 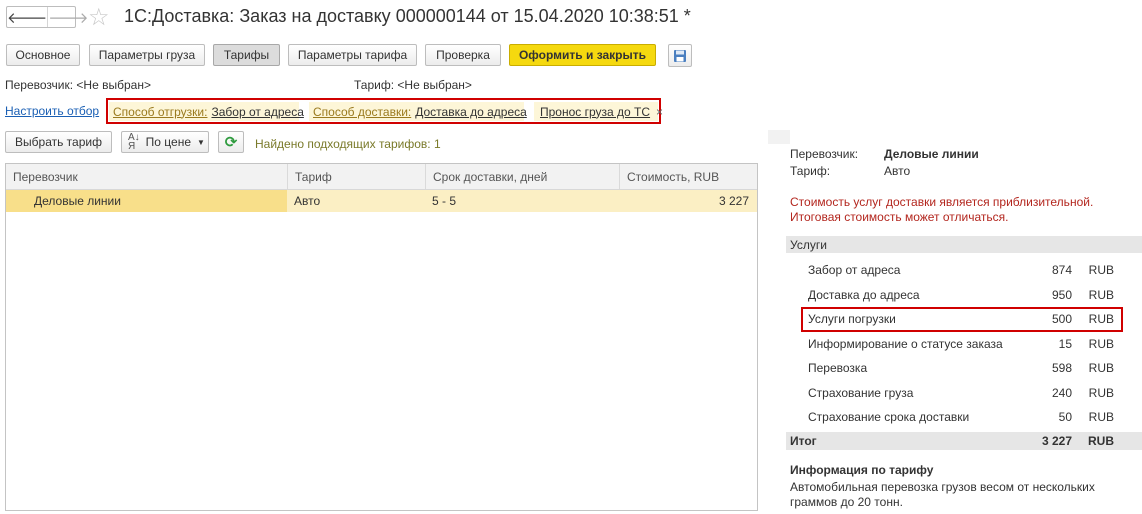 What do you see at coordinates (246, 55) in the screenshot?
I see `tab-tariffs: Тарифы` at bounding box center [246, 55].